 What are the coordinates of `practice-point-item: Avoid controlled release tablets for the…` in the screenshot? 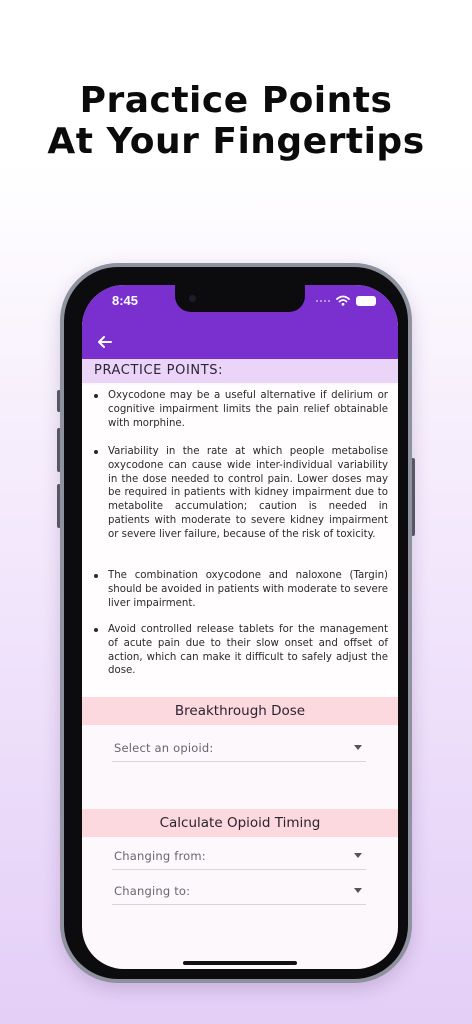 It's located at (241, 650).